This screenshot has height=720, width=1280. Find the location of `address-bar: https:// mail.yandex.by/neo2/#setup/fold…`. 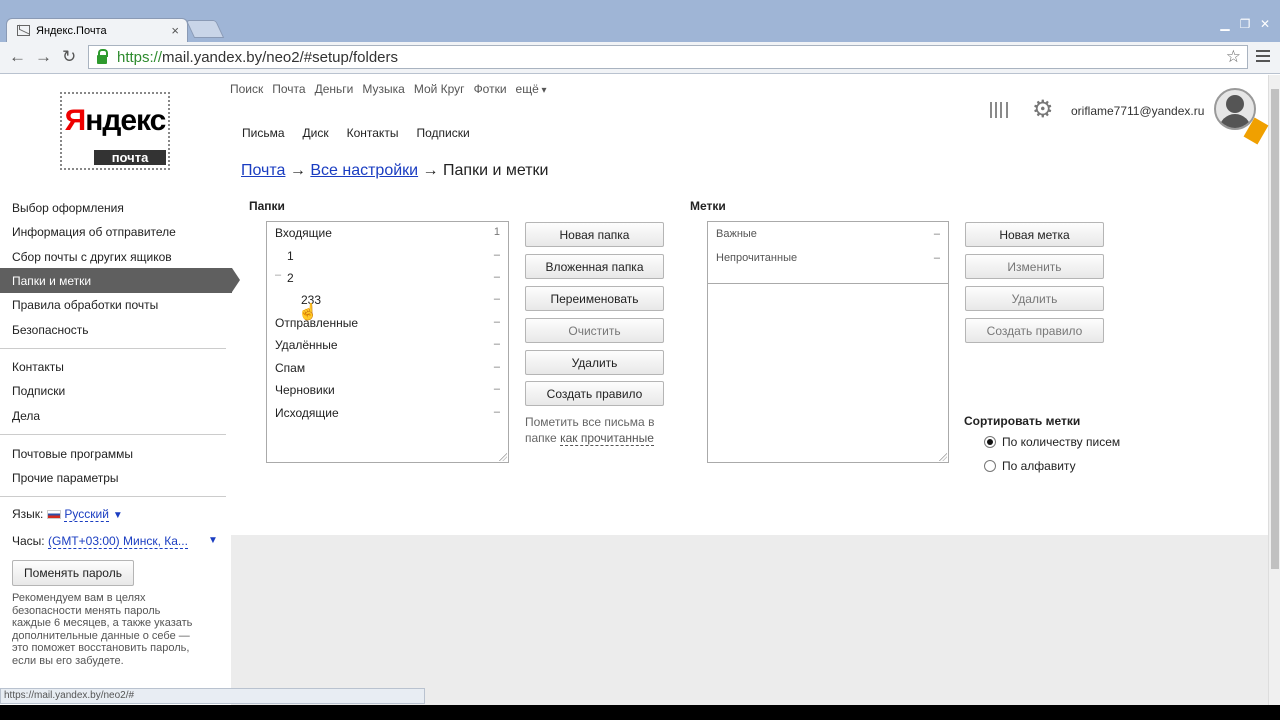

address-bar: https:// mail.yandex.by/neo2/#setup/fold… is located at coordinates (668, 57).